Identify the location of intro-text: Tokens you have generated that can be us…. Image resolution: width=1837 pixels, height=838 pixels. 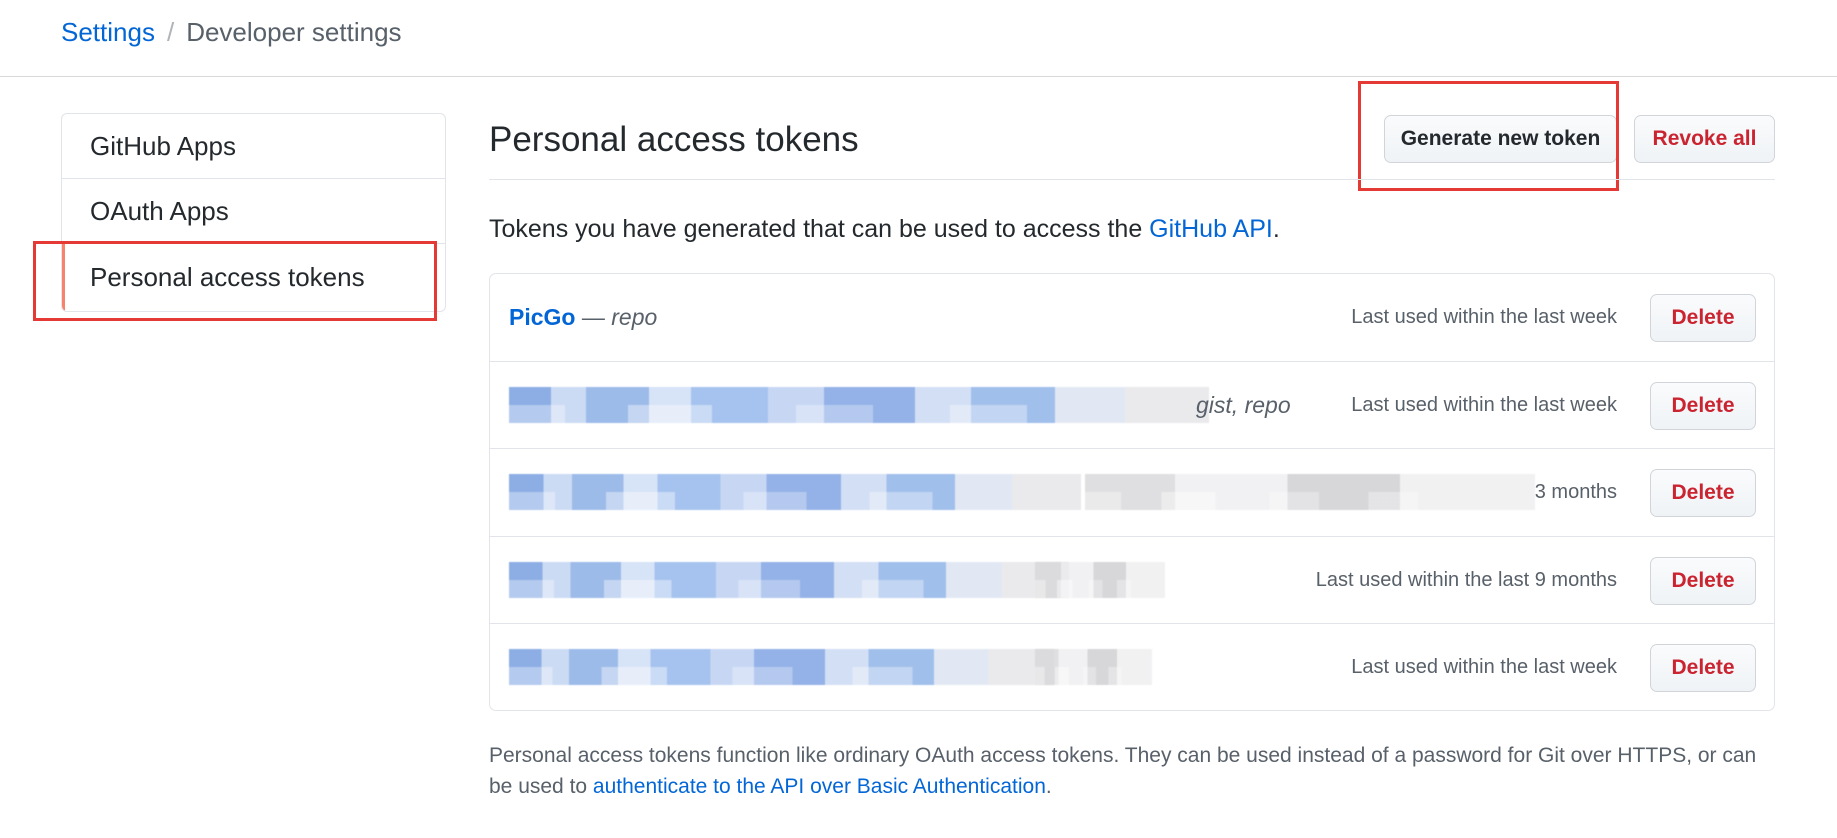
(884, 229).